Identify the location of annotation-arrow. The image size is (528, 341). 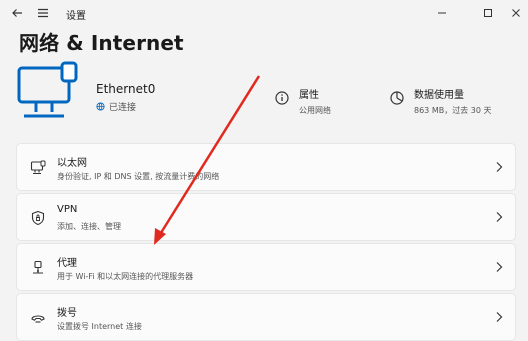
(207, 160).